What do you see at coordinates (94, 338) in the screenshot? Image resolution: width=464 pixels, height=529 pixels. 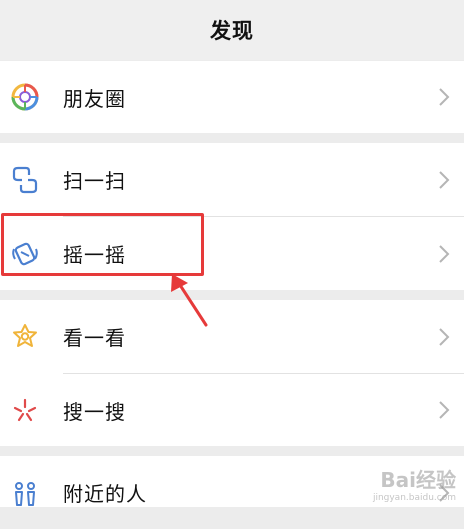 I see `list-item-label: 看一看` at bounding box center [94, 338].